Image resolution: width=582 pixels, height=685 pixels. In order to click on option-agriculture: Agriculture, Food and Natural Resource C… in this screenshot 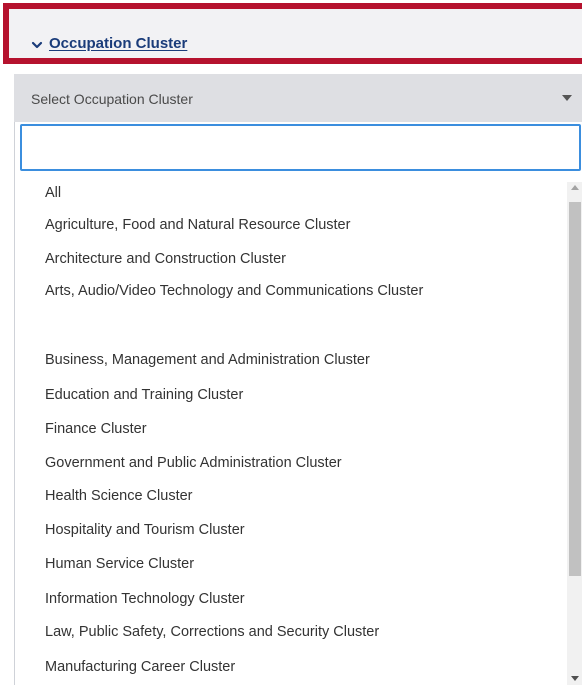, I will do `click(285, 225)`.